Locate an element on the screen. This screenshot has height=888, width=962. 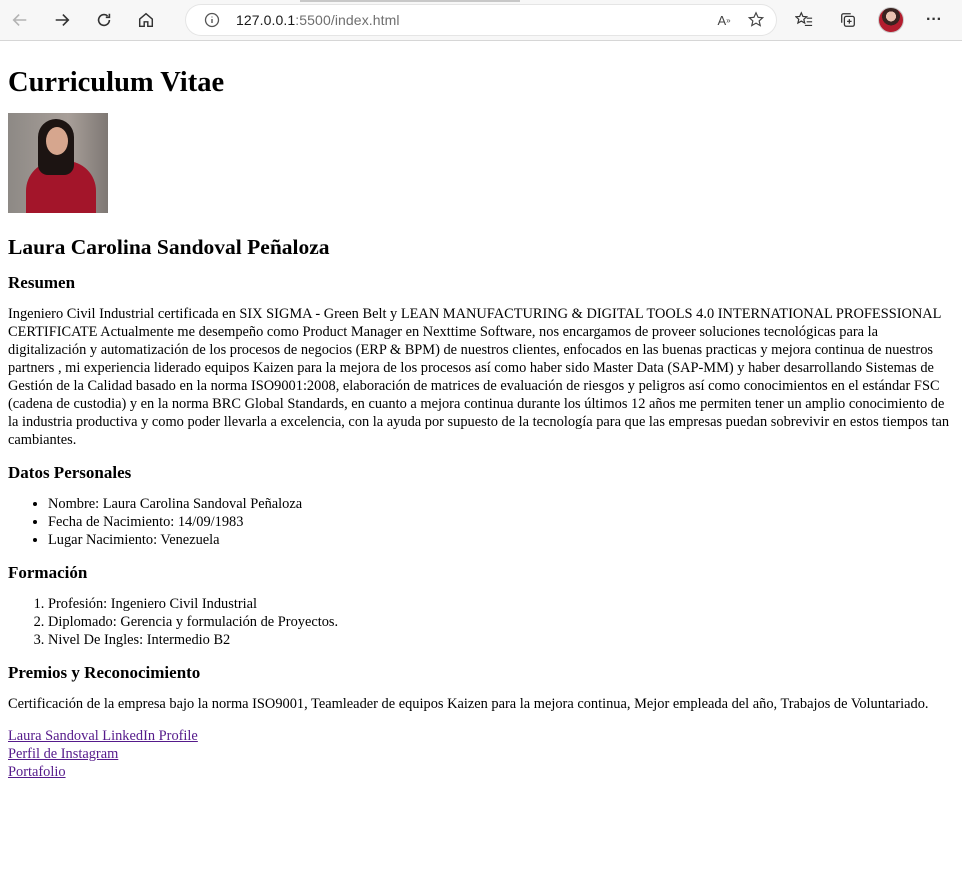
list-item: Profesión: Ingeniero Civil Industrial is located at coordinates (501, 604).